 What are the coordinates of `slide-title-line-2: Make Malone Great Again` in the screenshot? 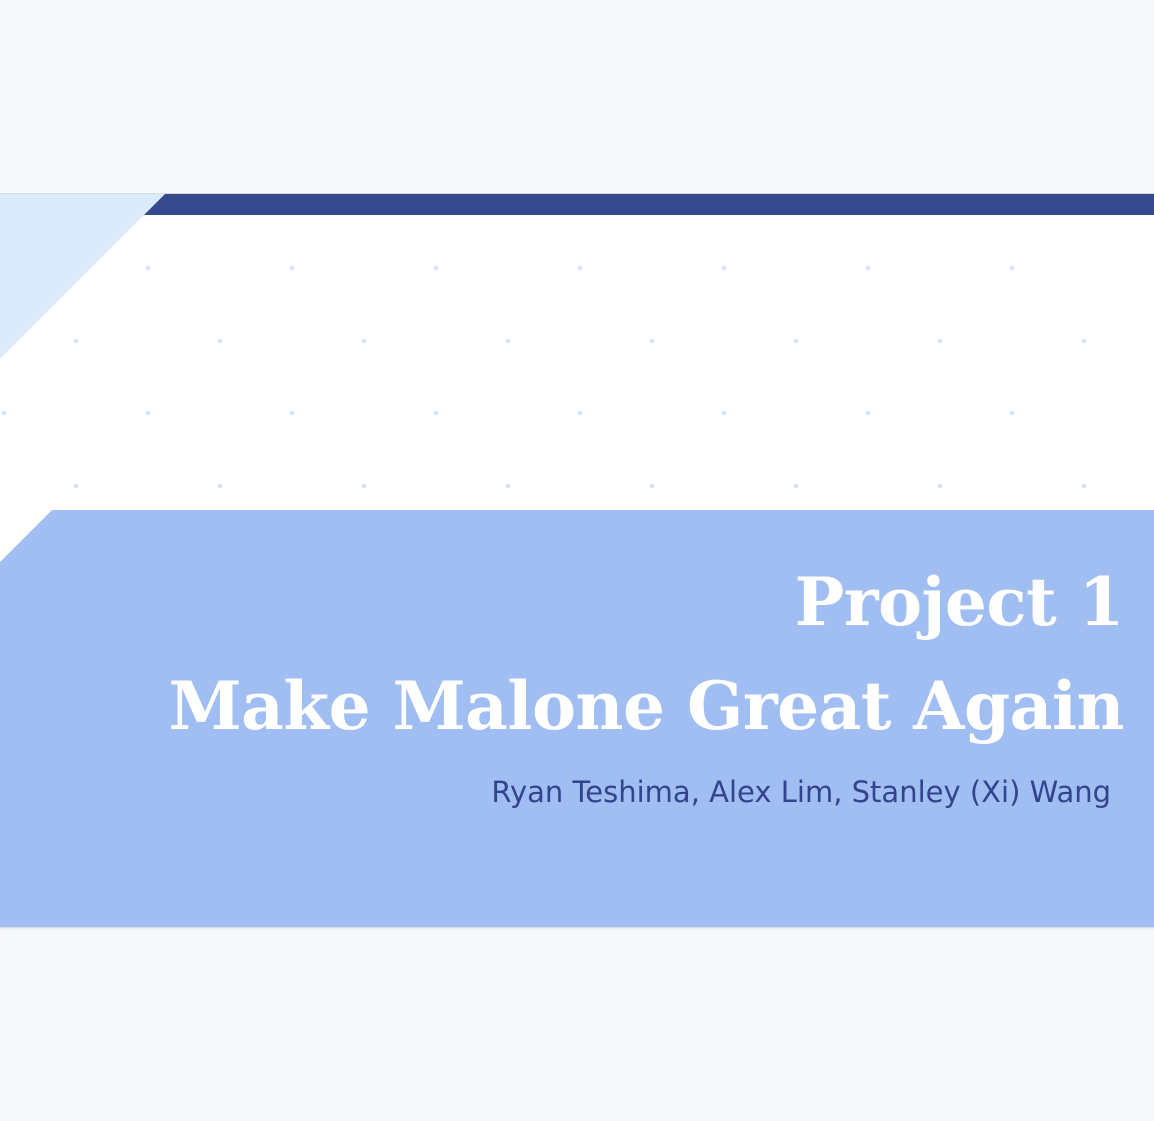 It's located at (646, 706).